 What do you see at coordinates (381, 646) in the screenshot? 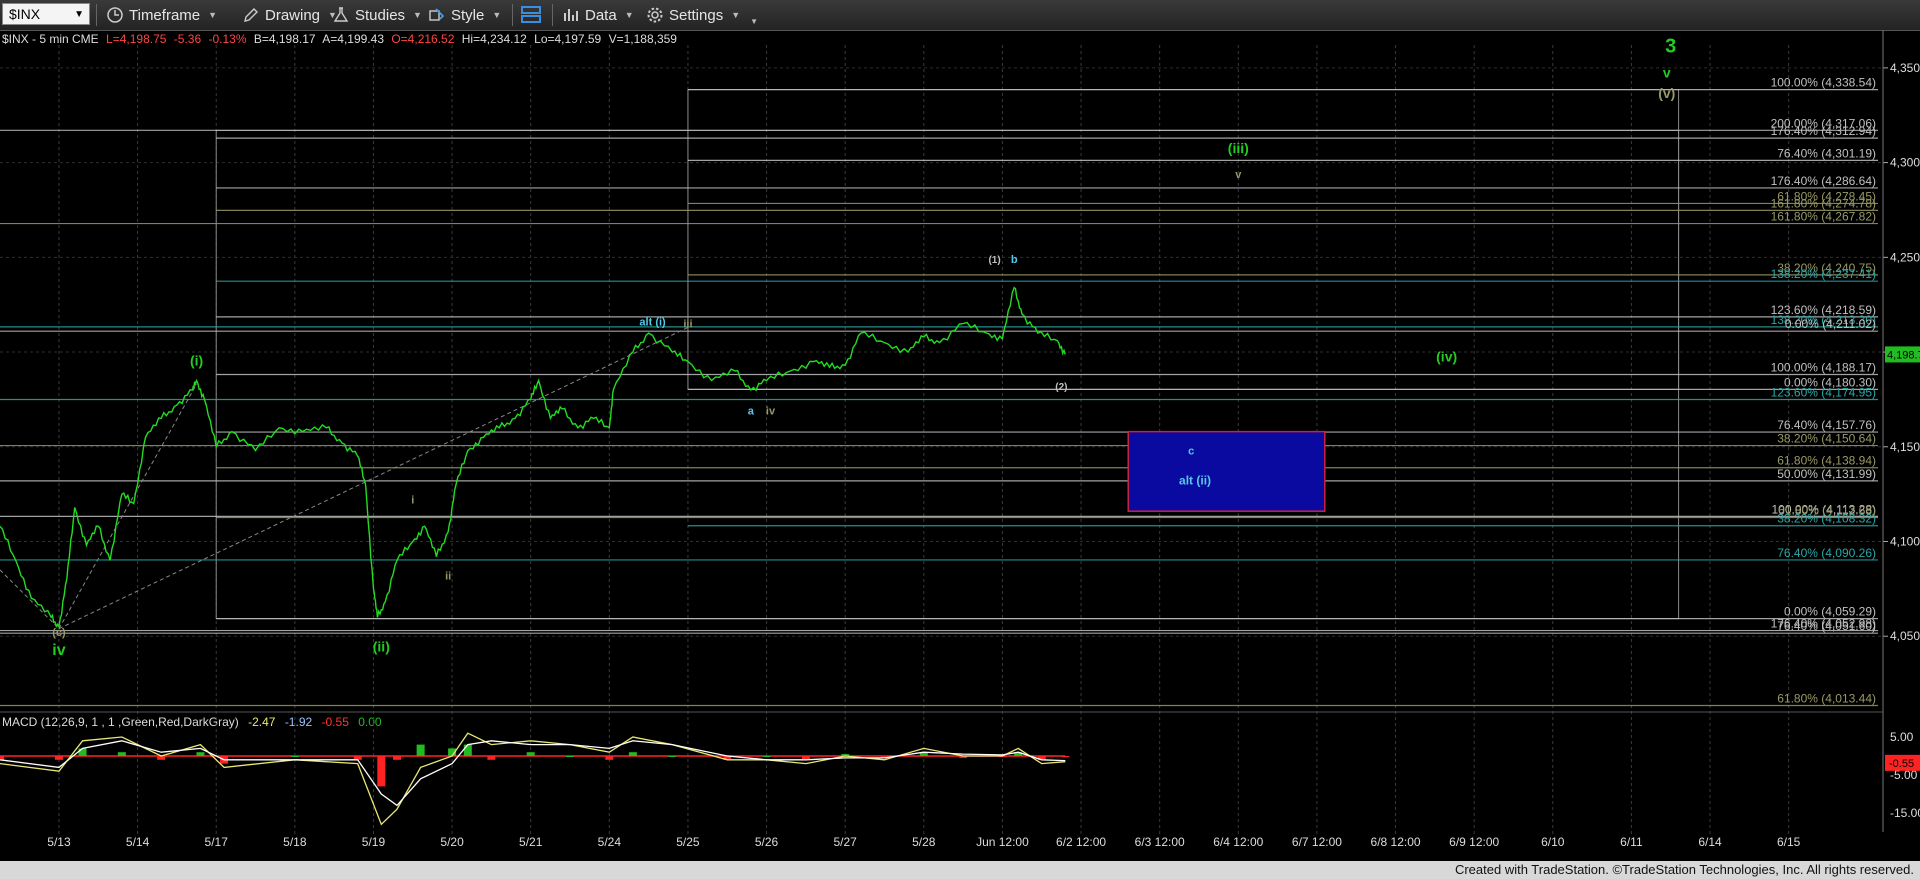
I see `wave-label: (ii)` at bounding box center [381, 646].